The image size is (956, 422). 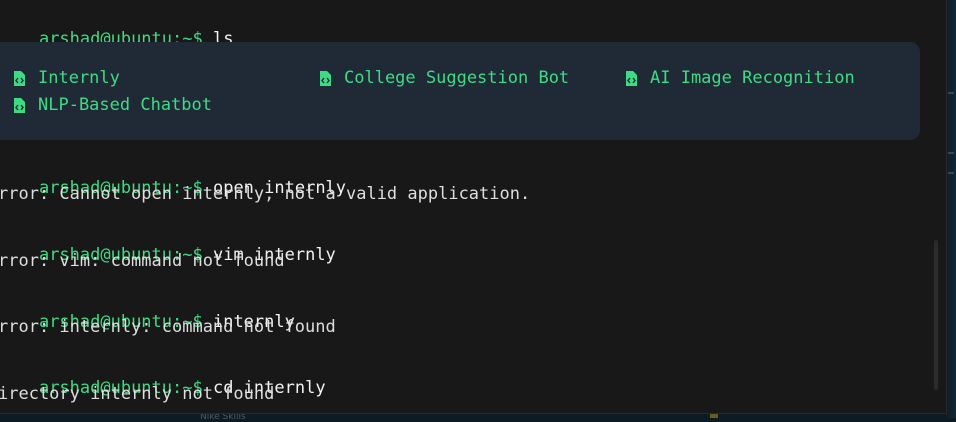 I want to click on ls-item-label: College Suggestion Bot, so click(x=457, y=78).